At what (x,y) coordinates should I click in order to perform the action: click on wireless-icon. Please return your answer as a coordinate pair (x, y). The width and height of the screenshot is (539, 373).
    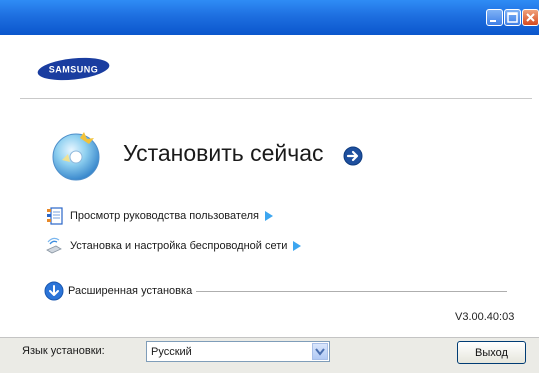
    Looking at the image, I should click on (54, 245).